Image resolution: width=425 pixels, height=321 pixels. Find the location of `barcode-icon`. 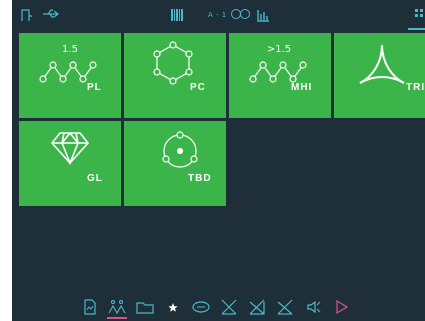

barcode-icon is located at coordinates (177, 15).